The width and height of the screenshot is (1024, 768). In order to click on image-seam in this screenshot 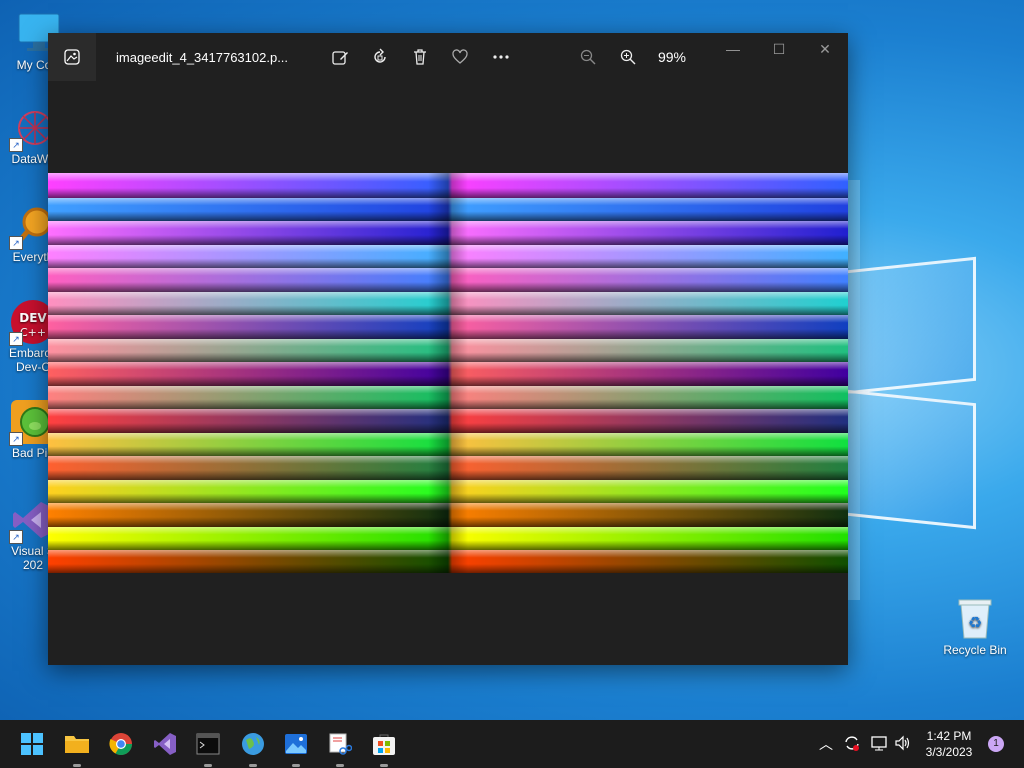, I will do `click(448, 373)`.